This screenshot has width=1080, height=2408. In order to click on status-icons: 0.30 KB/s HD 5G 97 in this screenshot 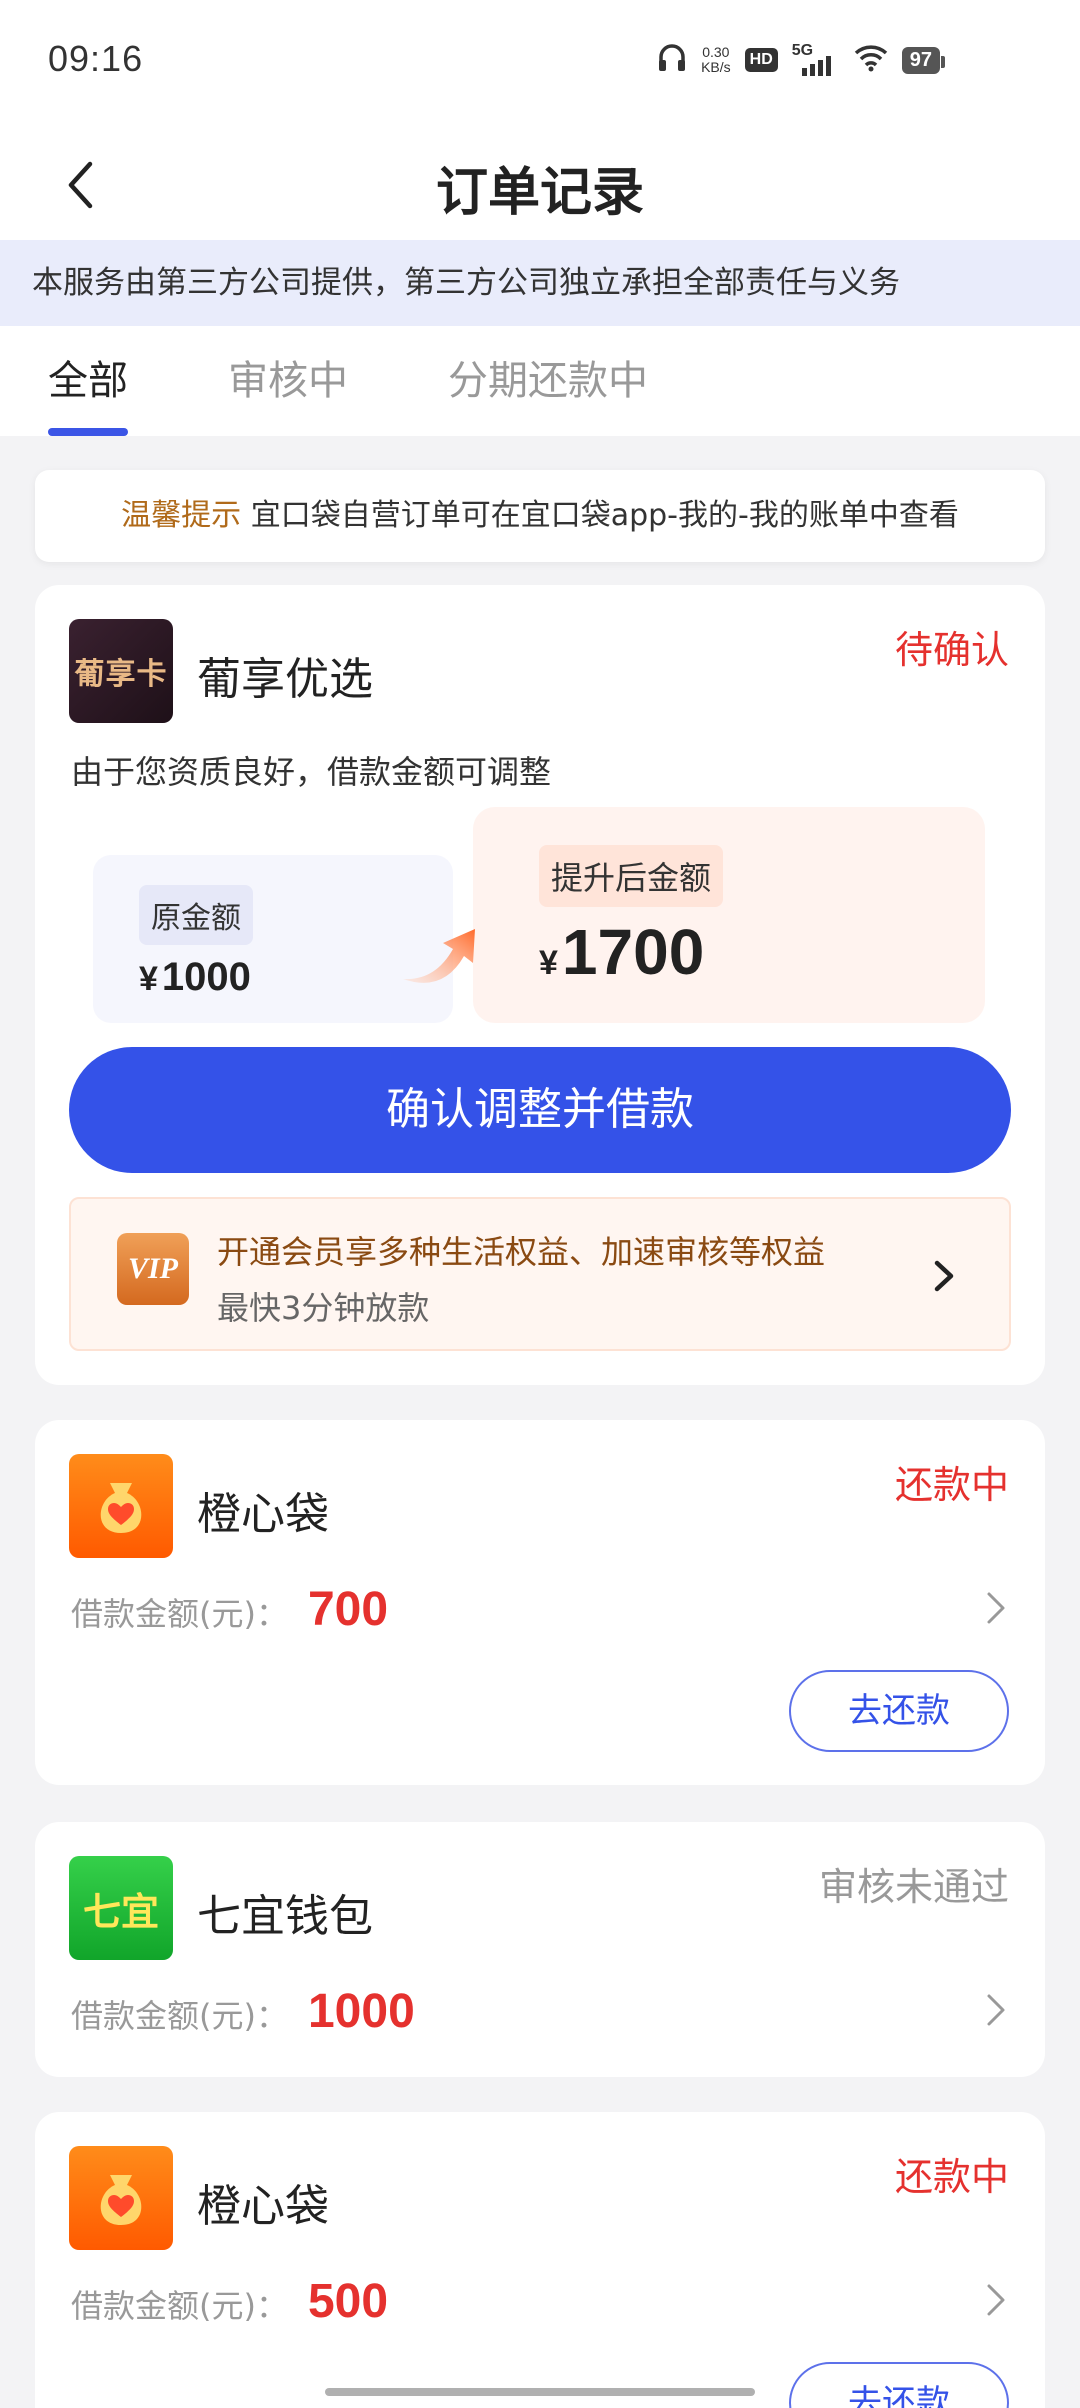, I will do `click(801, 60)`.